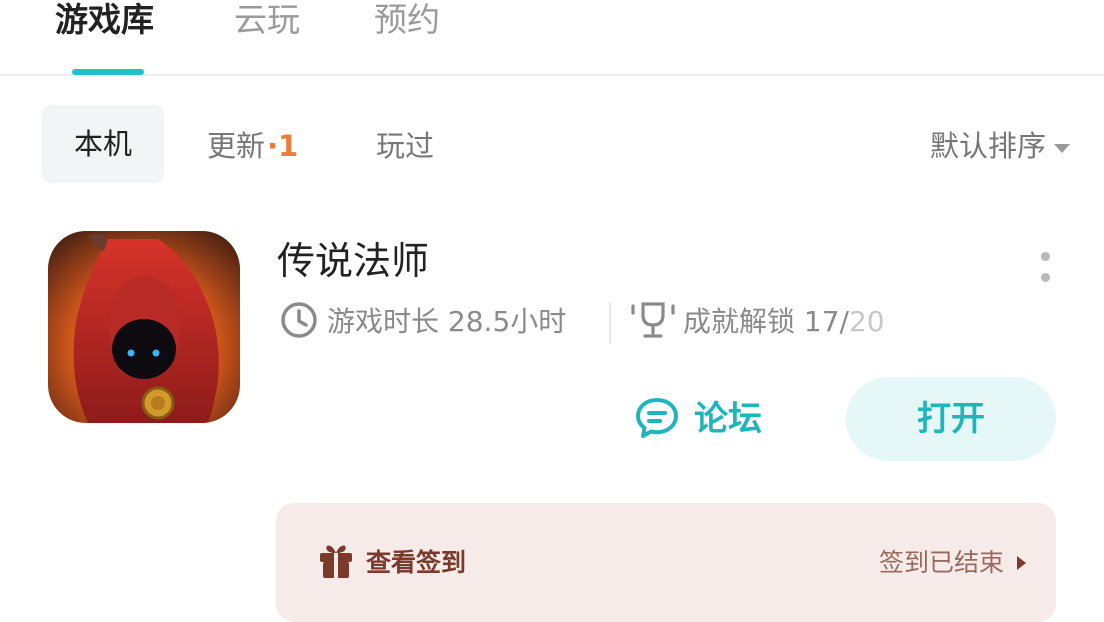 This screenshot has width=1104, height=622. Describe the element at coordinates (826, 321) in the screenshot. I see `achievement-unlocked: 17/` at that location.